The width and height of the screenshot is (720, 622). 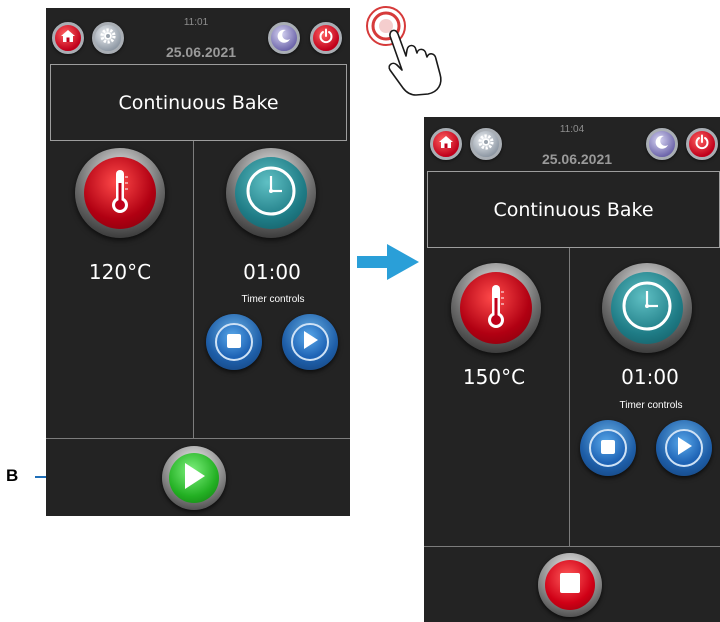 What do you see at coordinates (494, 377) in the screenshot?
I see `temperature-value: 150°C` at bounding box center [494, 377].